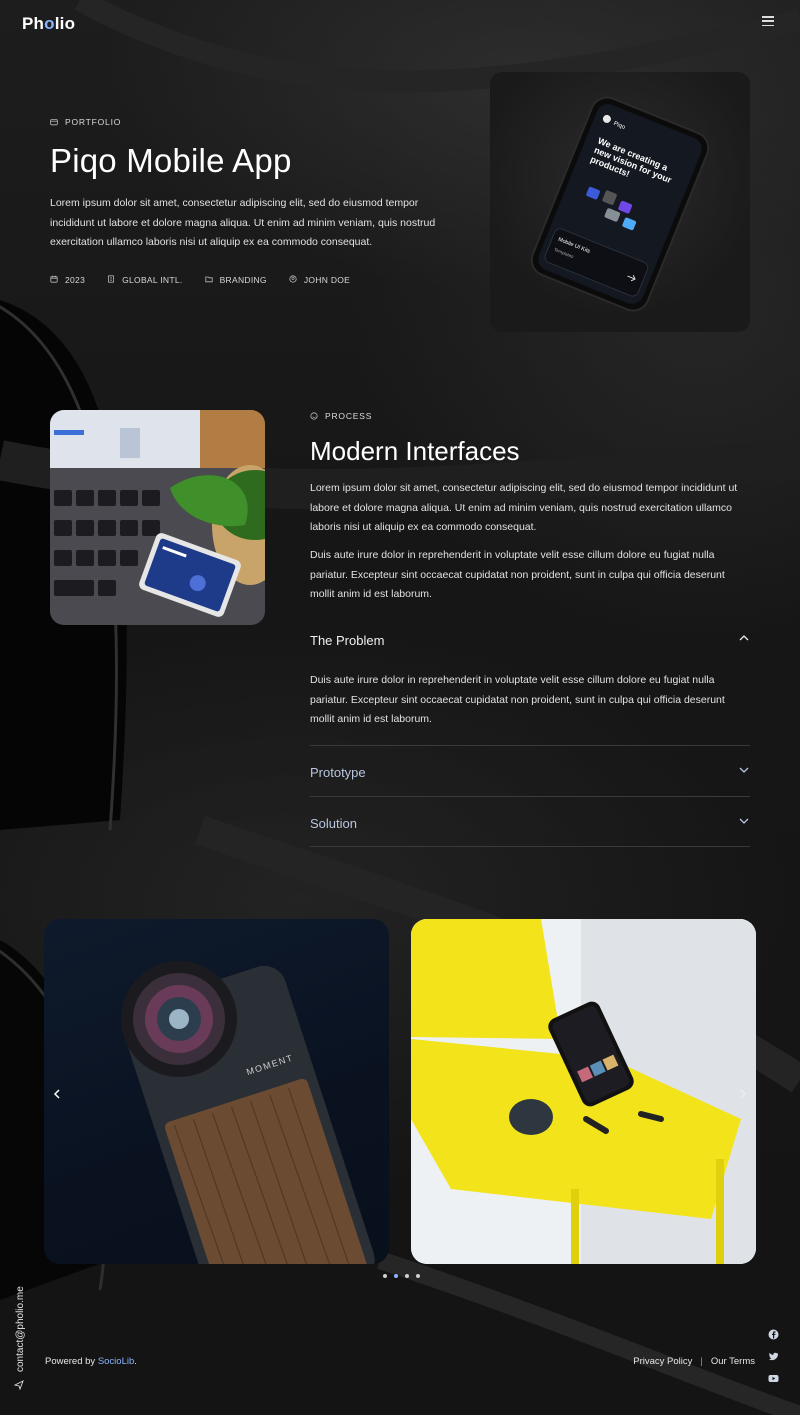 Image resolution: width=800 pixels, height=1415 pixels. Describe the element at coordinates (583, 1091) in the screenshot. I see `gallery-slide-chair` at that location.